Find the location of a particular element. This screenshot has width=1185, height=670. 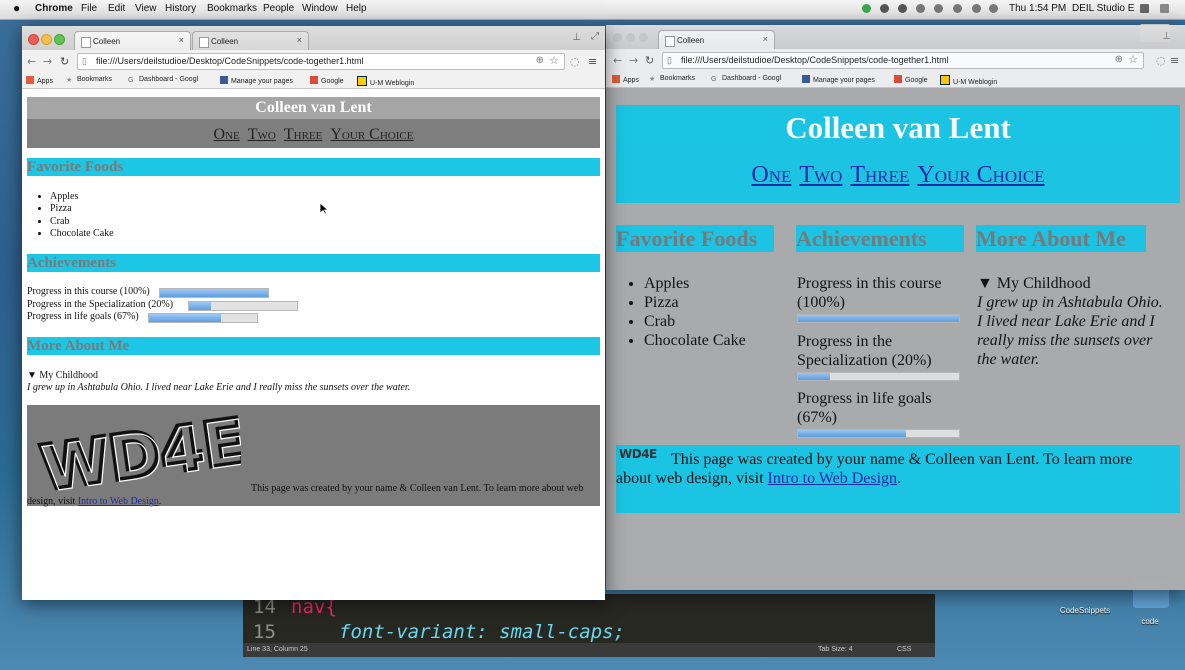

menu-window: Window is located at coordinates (320, 8).